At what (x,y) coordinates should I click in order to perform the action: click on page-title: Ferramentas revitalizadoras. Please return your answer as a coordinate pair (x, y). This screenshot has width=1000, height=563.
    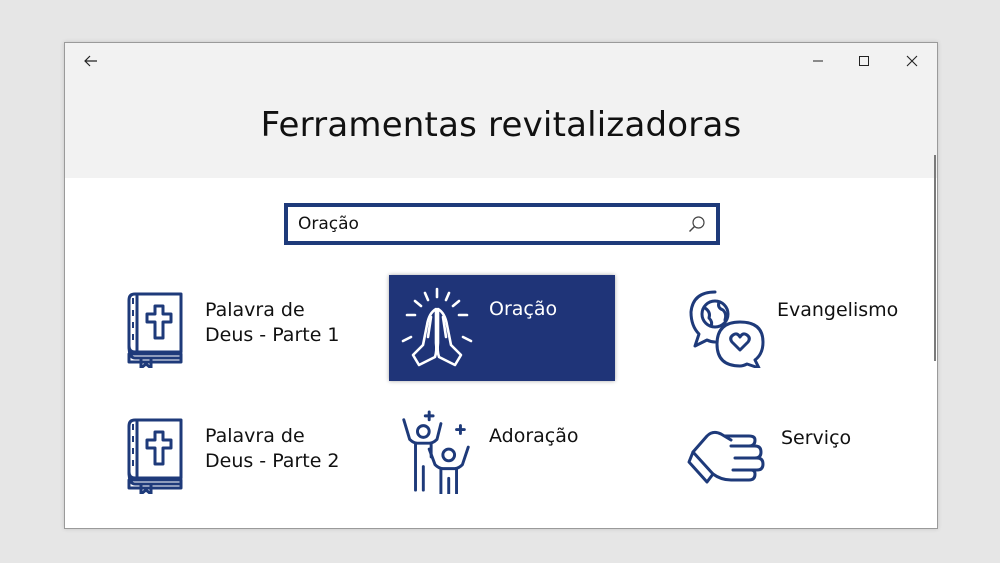
    Looking at the image, I should click on (501, 125).